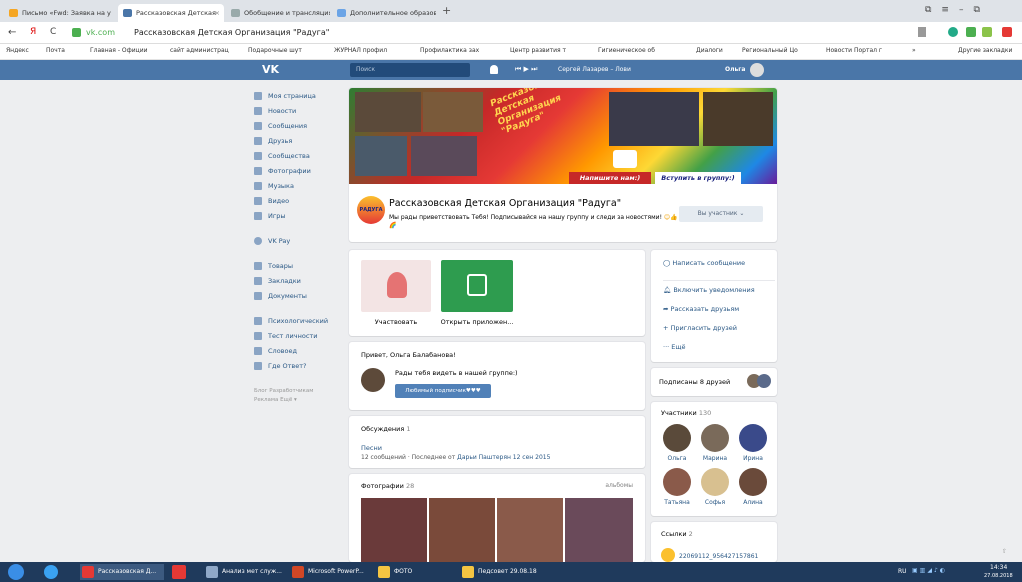 The image size is (1022, 582). I want to click on browser-tab-mail: Письмо «Fwd: Заявка на у, so click(60, 13).